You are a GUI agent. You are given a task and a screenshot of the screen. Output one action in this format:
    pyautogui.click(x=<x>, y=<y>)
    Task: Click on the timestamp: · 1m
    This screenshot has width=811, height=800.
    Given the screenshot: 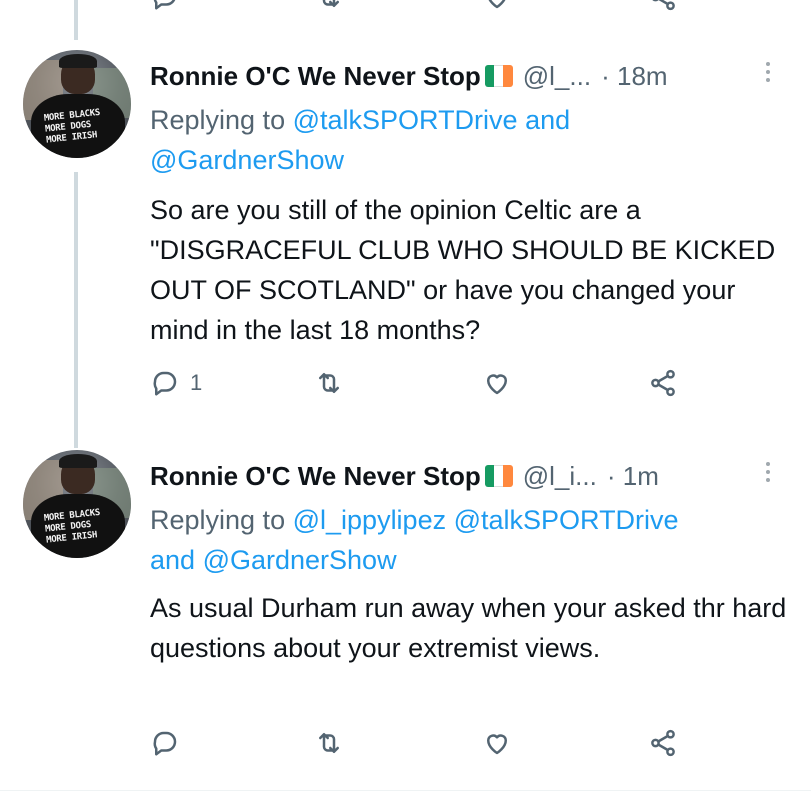 What is the action you would take?
    pyautogui.click(x=633, y=476)
    